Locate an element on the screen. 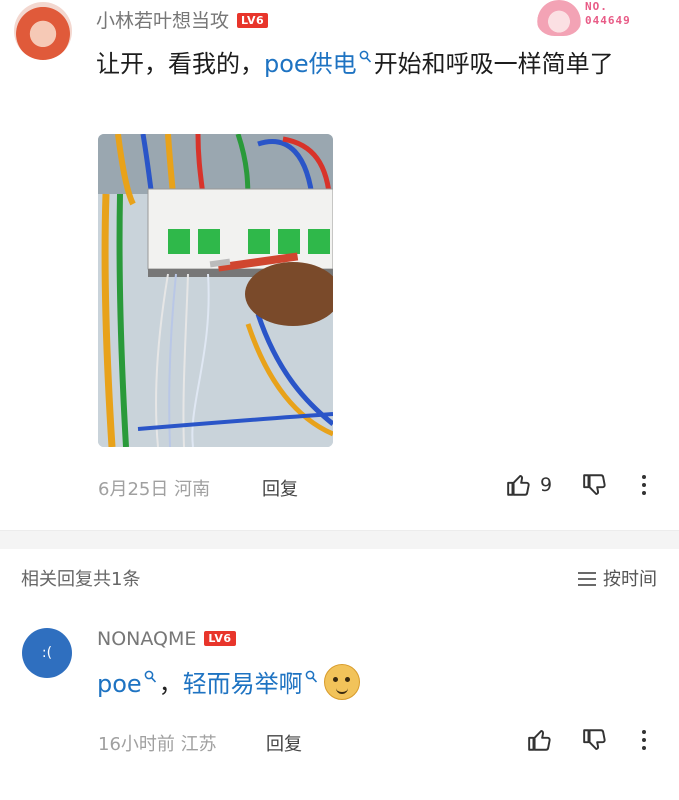 This screenshot has height=800, width=679. comment-text-part: 让开，看我的， is located at coordinates (180, 64).